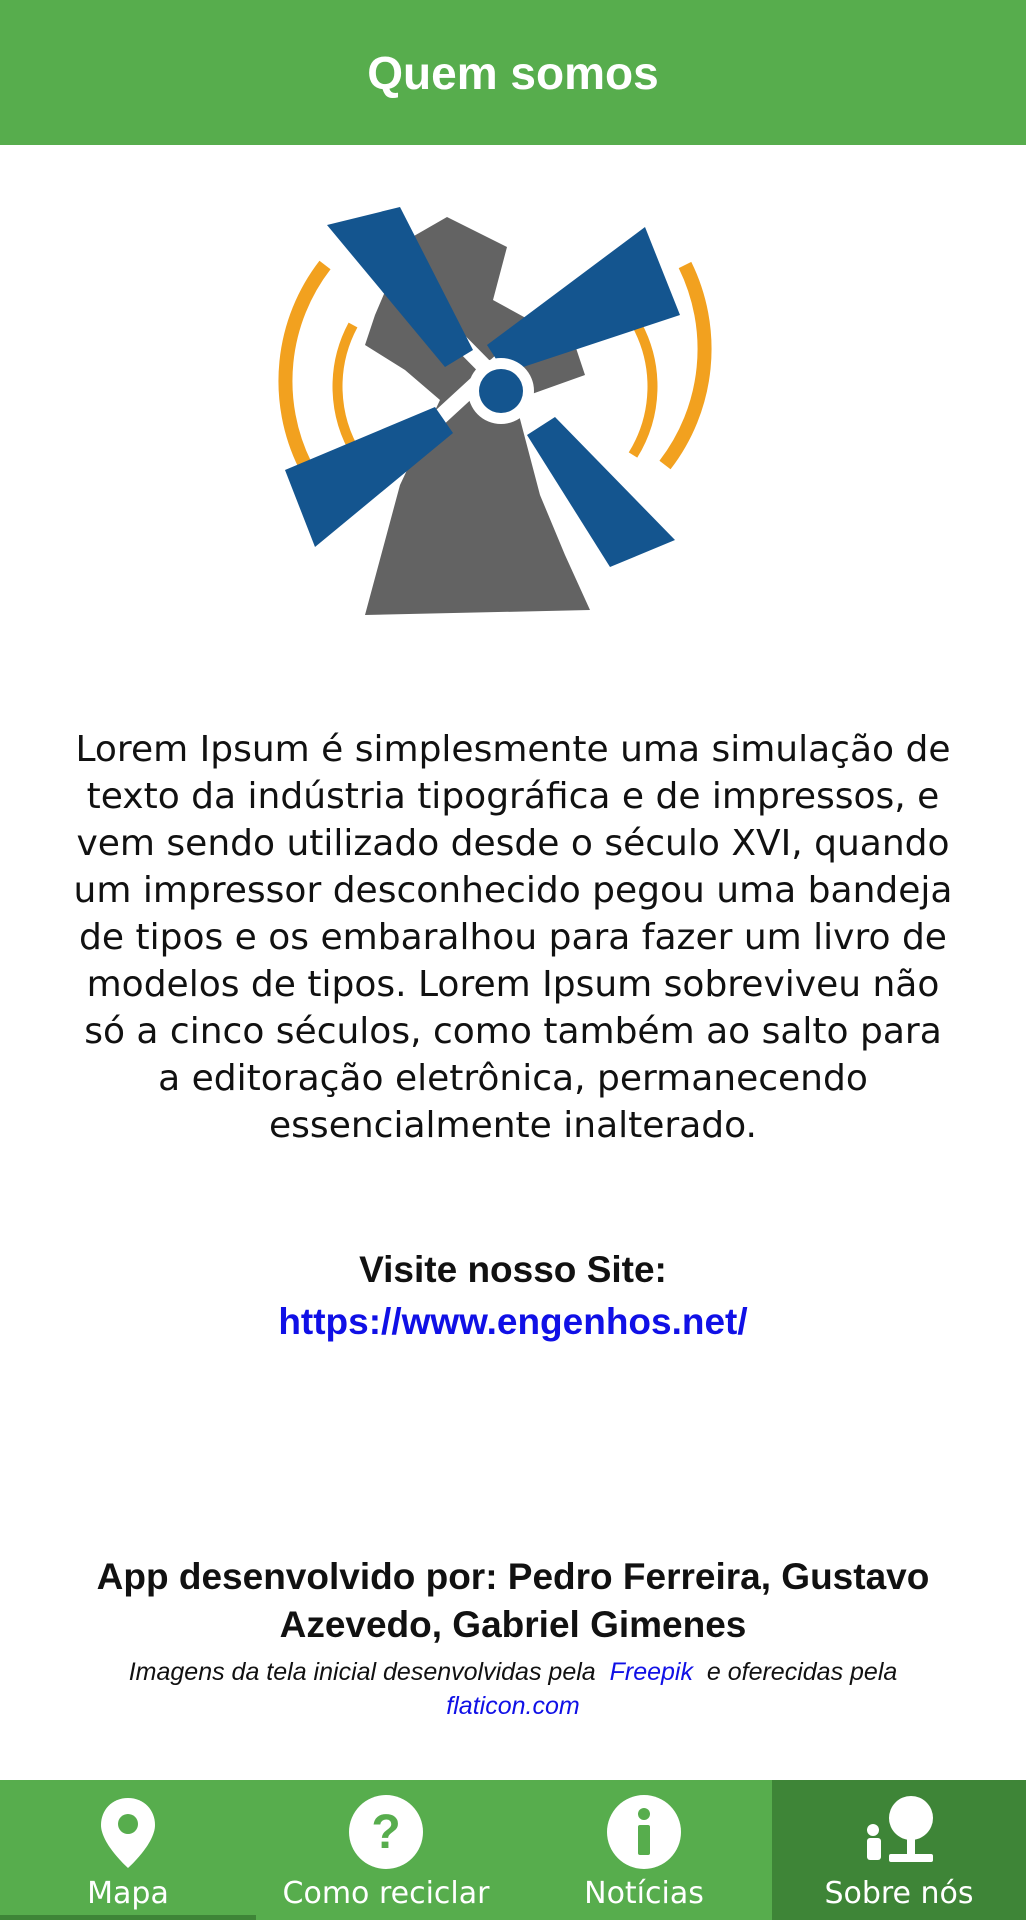 This screenshot has height=1920, width=1026. Describe the element at coordinates (513, 1269) in the screenshot. I see `visit-site-label: Visite nosso Site:` at that location.